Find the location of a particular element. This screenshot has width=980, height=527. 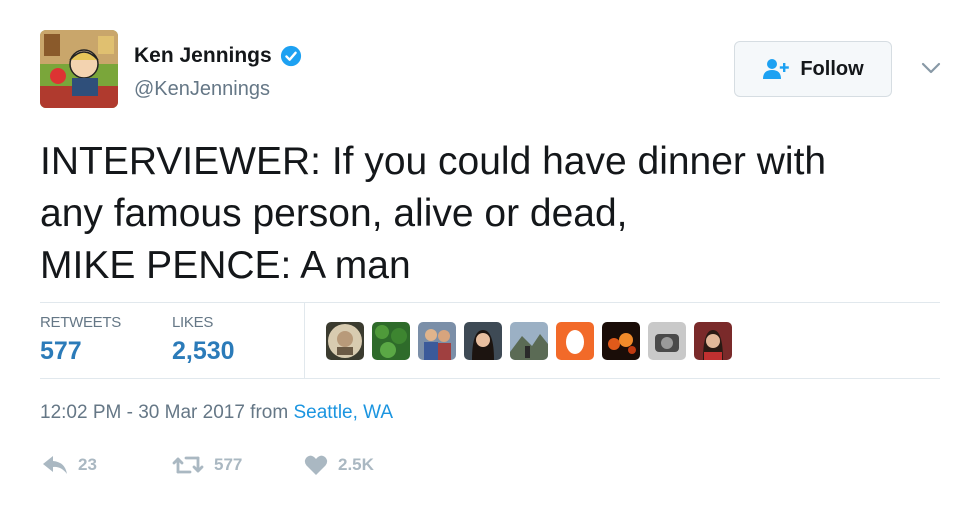

likes-stat: LIKES 2,530 is located at coordinates (203, 340).